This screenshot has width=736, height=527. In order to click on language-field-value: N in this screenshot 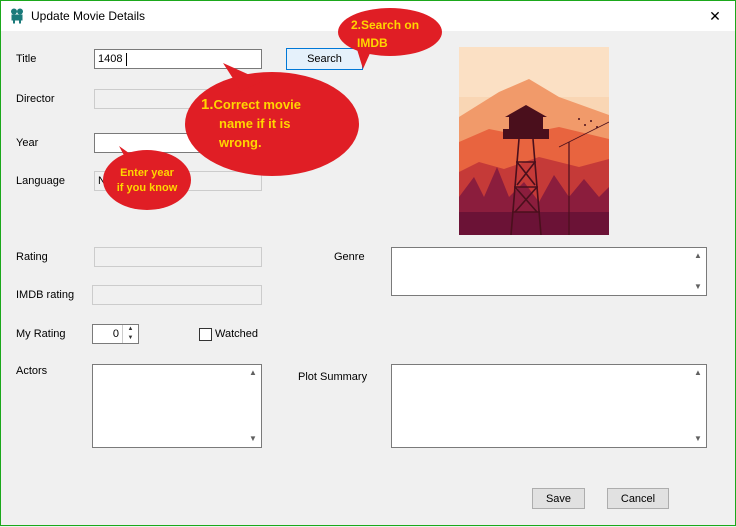, I will do `click(102, 181)`.